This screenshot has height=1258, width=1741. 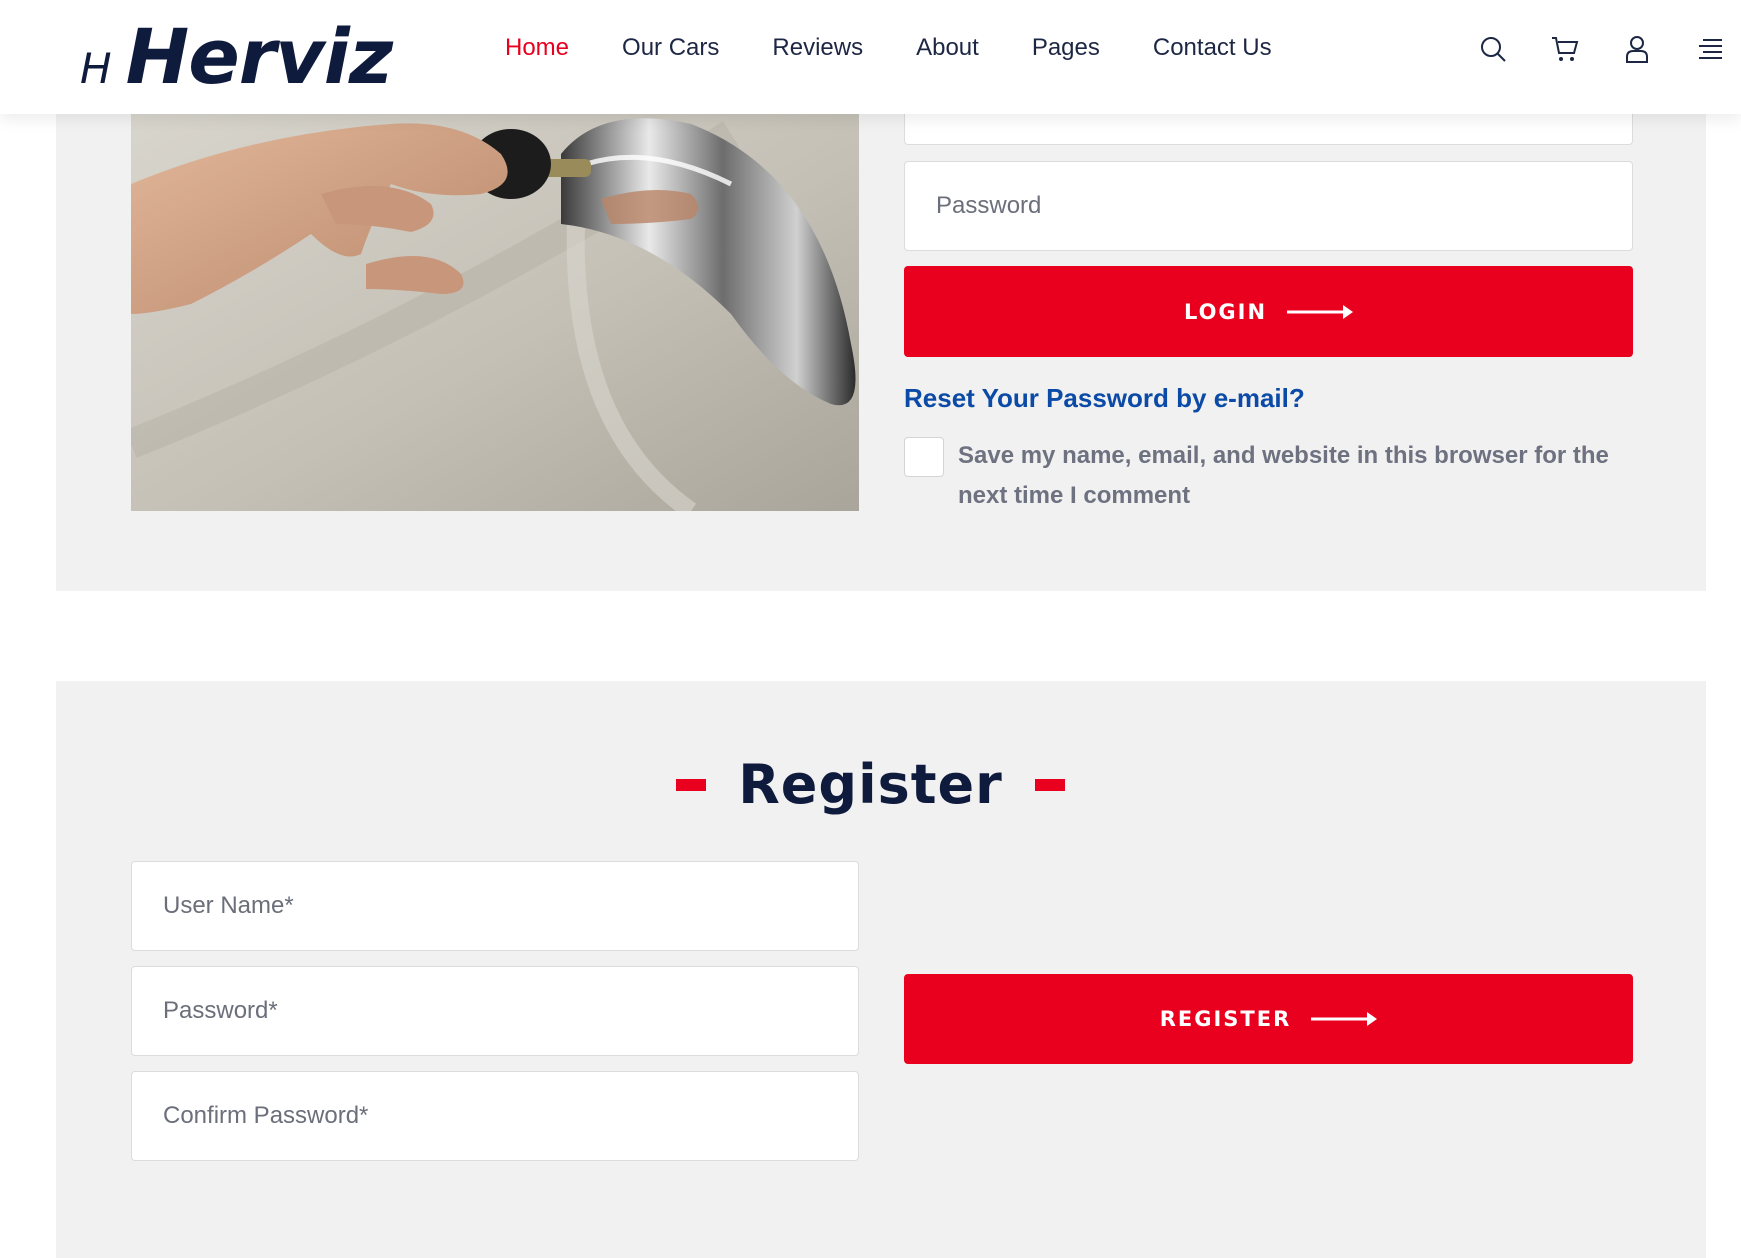 I want to click on cart-icon, so click(x=1565, y=49).